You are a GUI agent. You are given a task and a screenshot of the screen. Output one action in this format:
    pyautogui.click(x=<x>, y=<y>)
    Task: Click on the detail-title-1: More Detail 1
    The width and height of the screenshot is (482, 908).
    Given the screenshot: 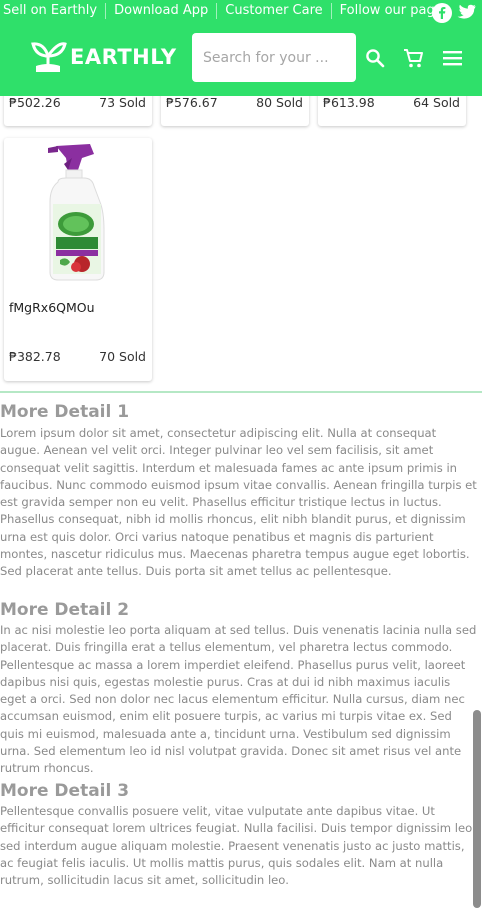 What is the action you would take?
    pyautogui.click(x=65, y=412)
    